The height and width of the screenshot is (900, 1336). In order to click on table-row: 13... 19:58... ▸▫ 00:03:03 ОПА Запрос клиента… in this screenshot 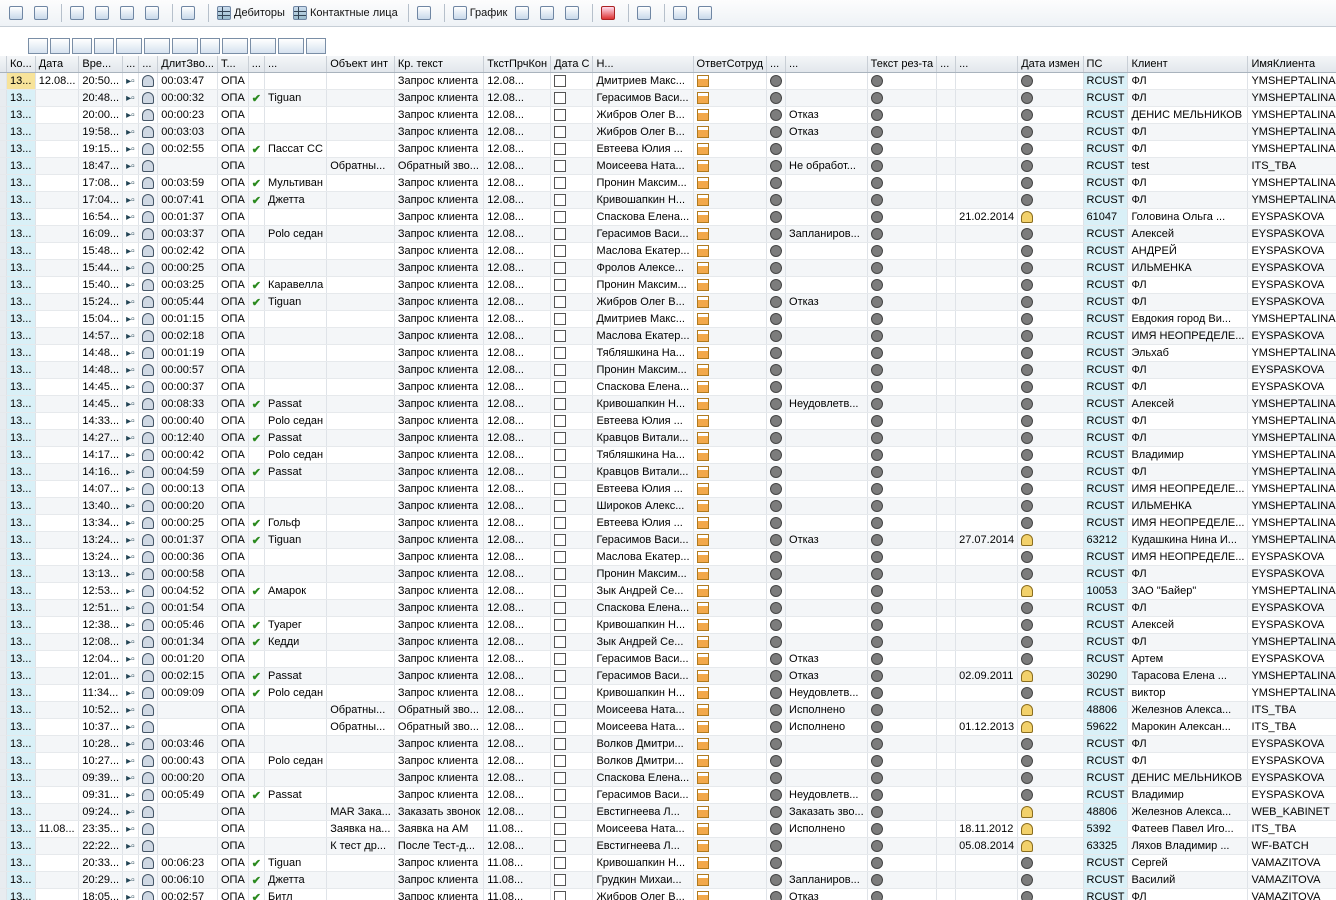, I will do `click(668, 132)`.